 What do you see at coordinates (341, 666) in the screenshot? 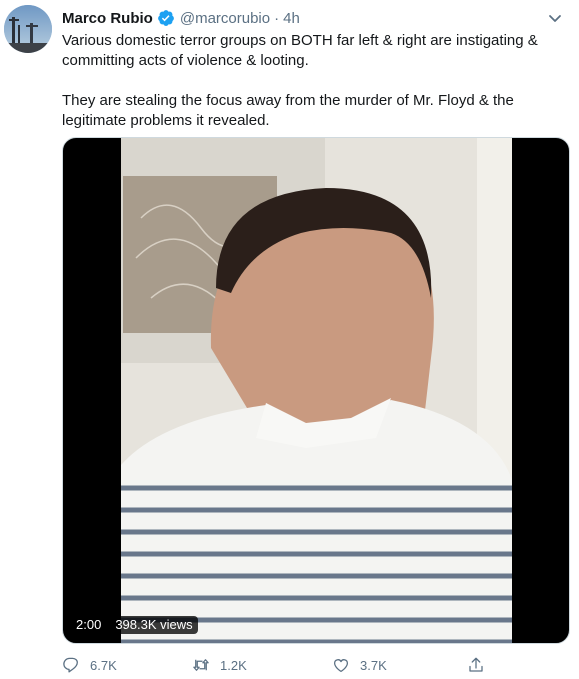
I see `heart-icon` at bounding box center [341, 666].